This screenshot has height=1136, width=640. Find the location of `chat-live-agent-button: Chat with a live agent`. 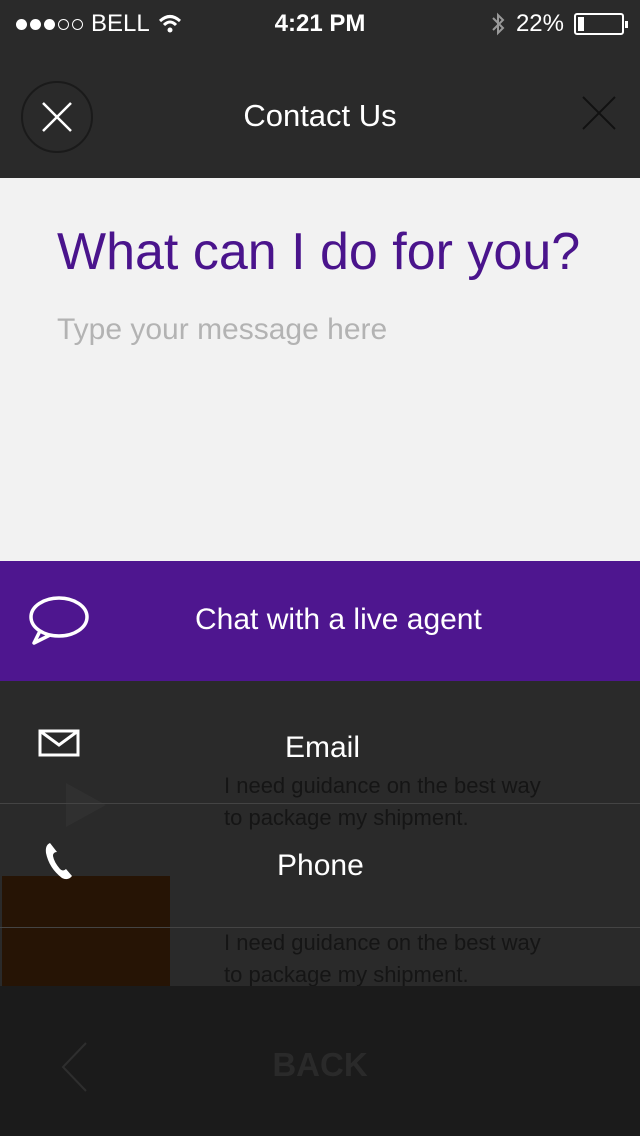

chat-live-agent-button: Chat with a live agent is located at coordinates (320, 621).